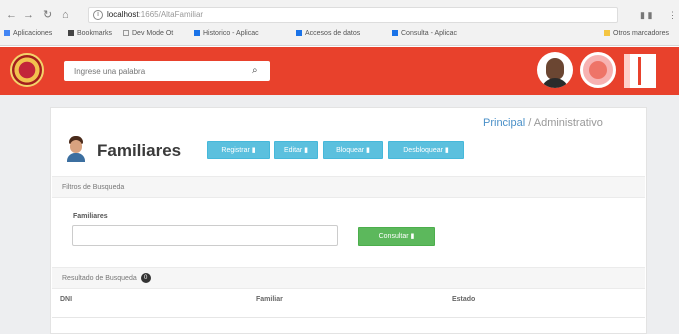  Describe the element at coordinates (148, 34) in the screenshot. I see `bookmark-devmode: Dev Mode Ot` at that location.